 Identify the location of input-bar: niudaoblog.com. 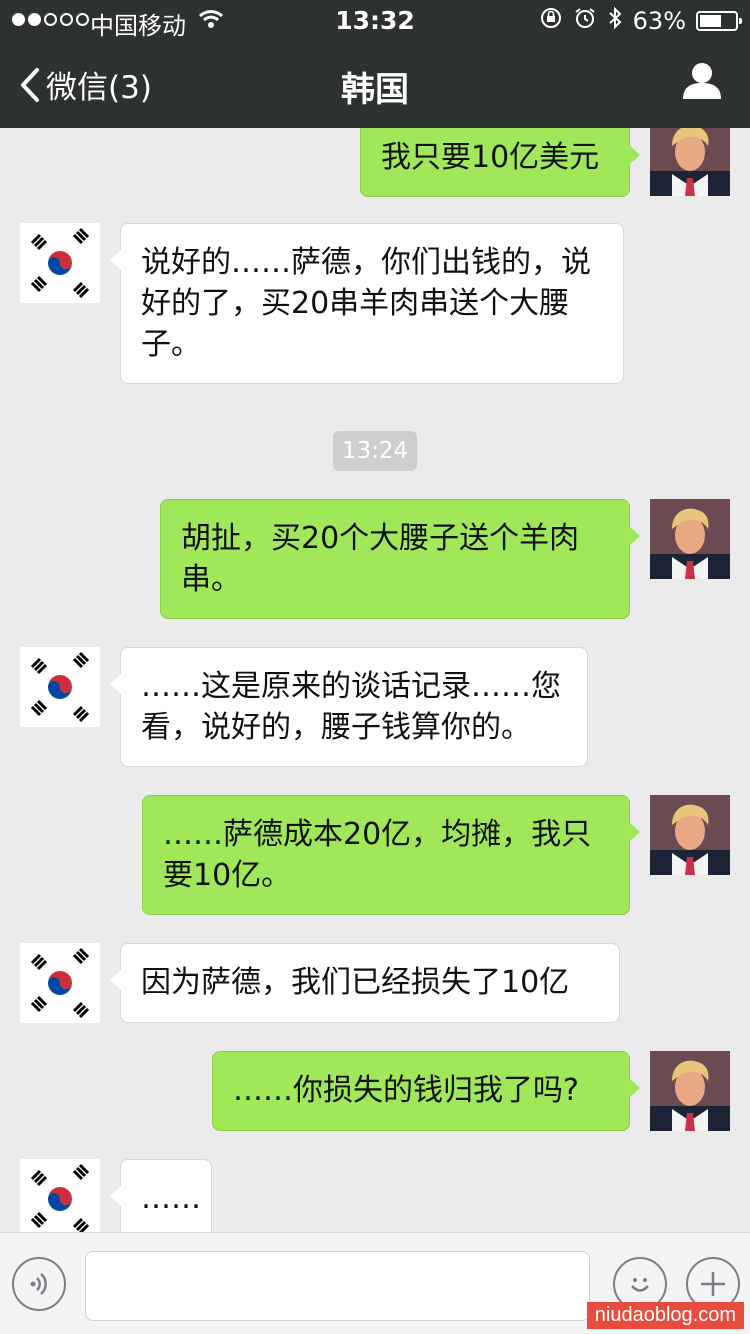
(375, 1283).